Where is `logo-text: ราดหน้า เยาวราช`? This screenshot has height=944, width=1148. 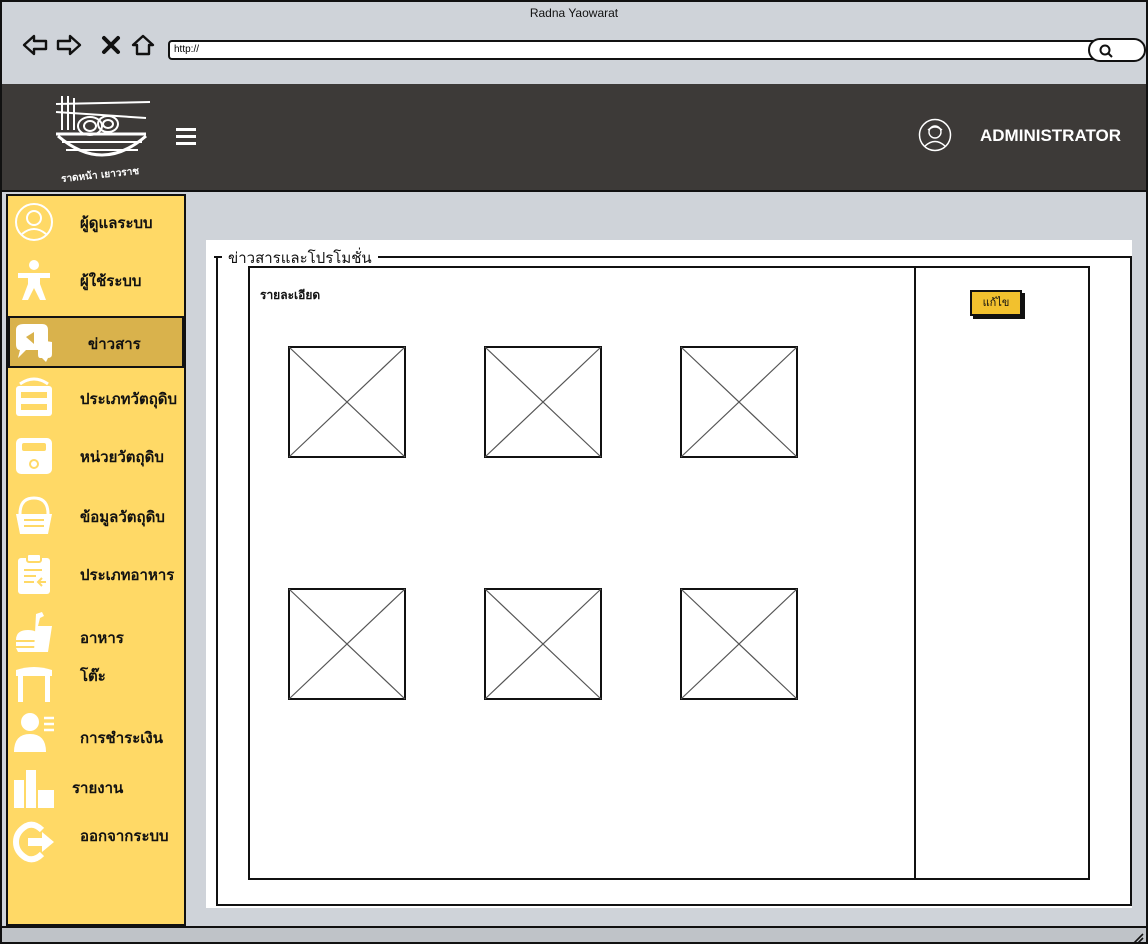
logo-text: ราดหน้า เยาวราช is located at coordinates (100, 174).